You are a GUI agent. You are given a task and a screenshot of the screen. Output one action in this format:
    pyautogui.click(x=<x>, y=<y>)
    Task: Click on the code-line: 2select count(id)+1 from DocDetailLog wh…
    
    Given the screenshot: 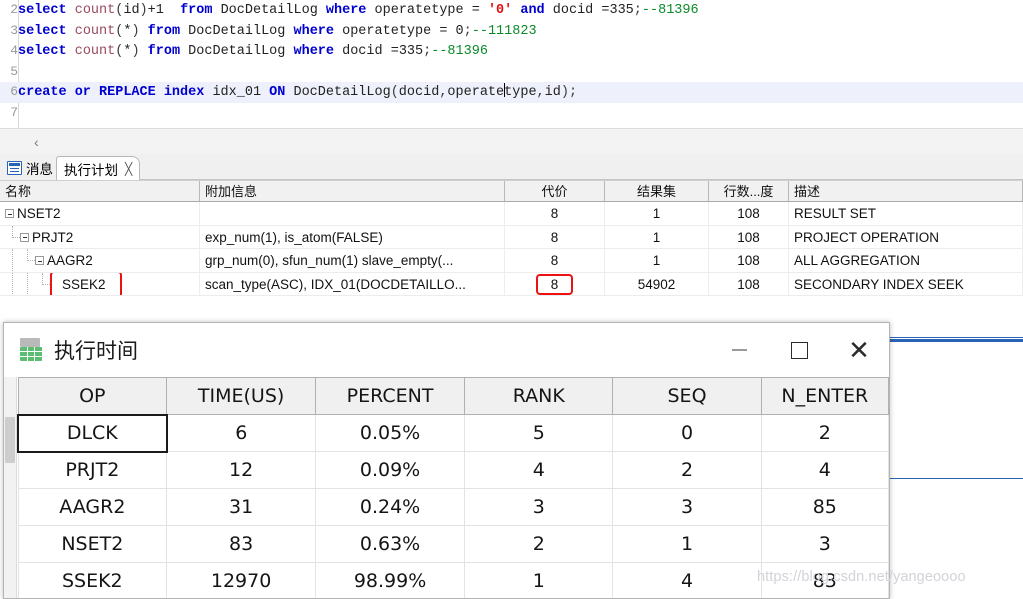 What is the action you would take?
    pyautogui.click(x=511, y=10)
    